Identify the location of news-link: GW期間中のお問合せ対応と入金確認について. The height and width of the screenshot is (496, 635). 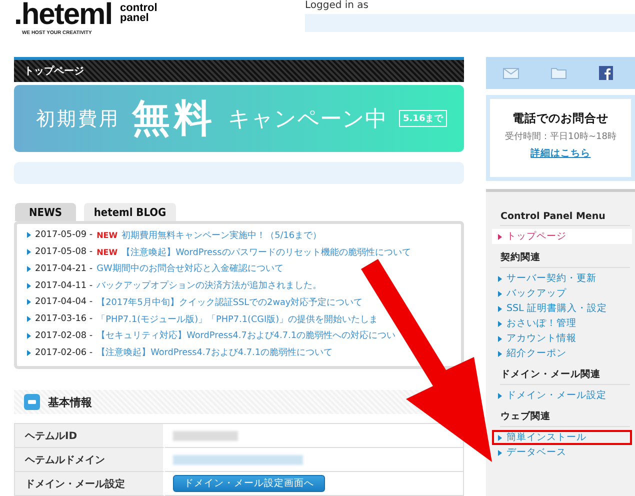
(190, 269).